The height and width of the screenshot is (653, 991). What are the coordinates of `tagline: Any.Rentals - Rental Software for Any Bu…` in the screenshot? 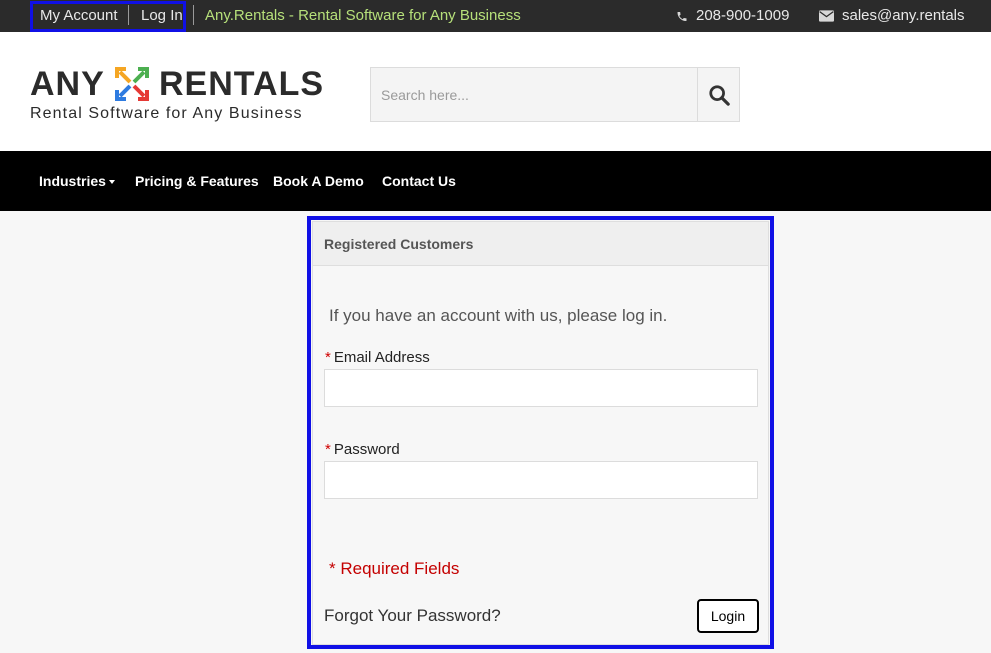 It's located at (363, 15).